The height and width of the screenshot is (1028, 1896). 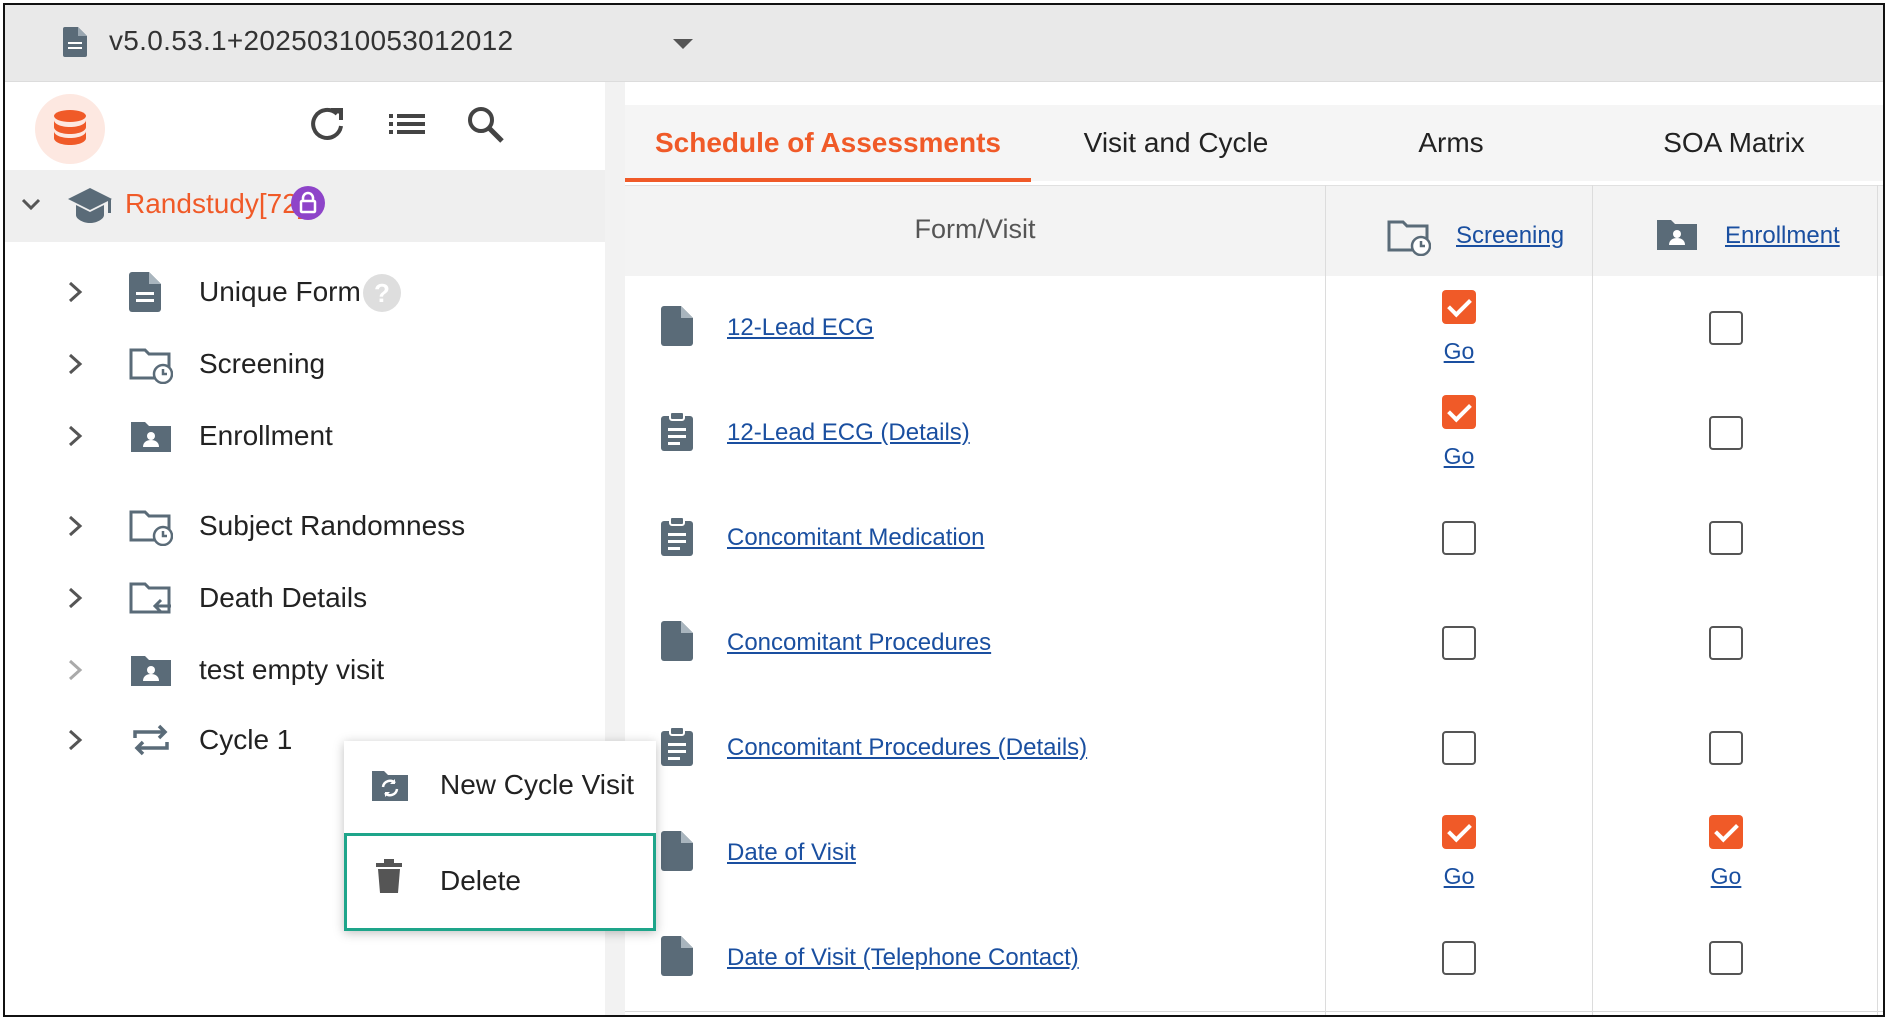 What do you see at coordinates (800, 328) in the screenshot?
I see `form-link: 12-Lead ECG` at bounding box center [800, 328].